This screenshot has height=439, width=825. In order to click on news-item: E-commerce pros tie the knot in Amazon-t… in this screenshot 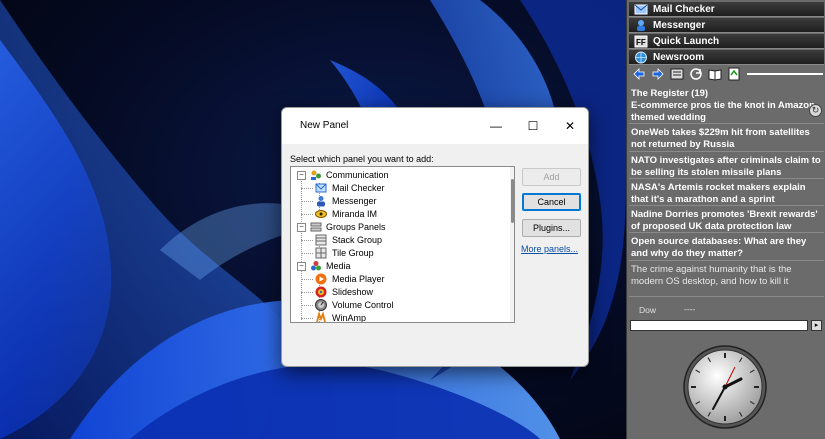, I will do `click(726, 111)`.